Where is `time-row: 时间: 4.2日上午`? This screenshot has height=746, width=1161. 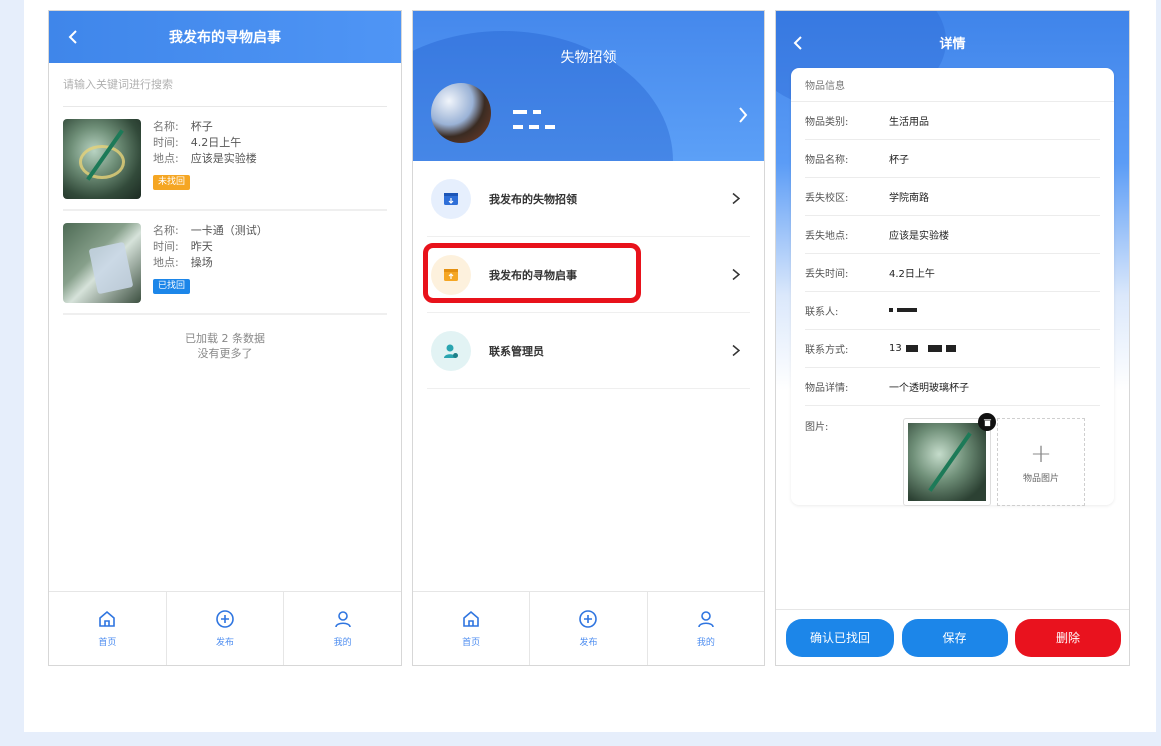 time-row: 时间: 4.2日上午 is located at coordinates (205, 143).